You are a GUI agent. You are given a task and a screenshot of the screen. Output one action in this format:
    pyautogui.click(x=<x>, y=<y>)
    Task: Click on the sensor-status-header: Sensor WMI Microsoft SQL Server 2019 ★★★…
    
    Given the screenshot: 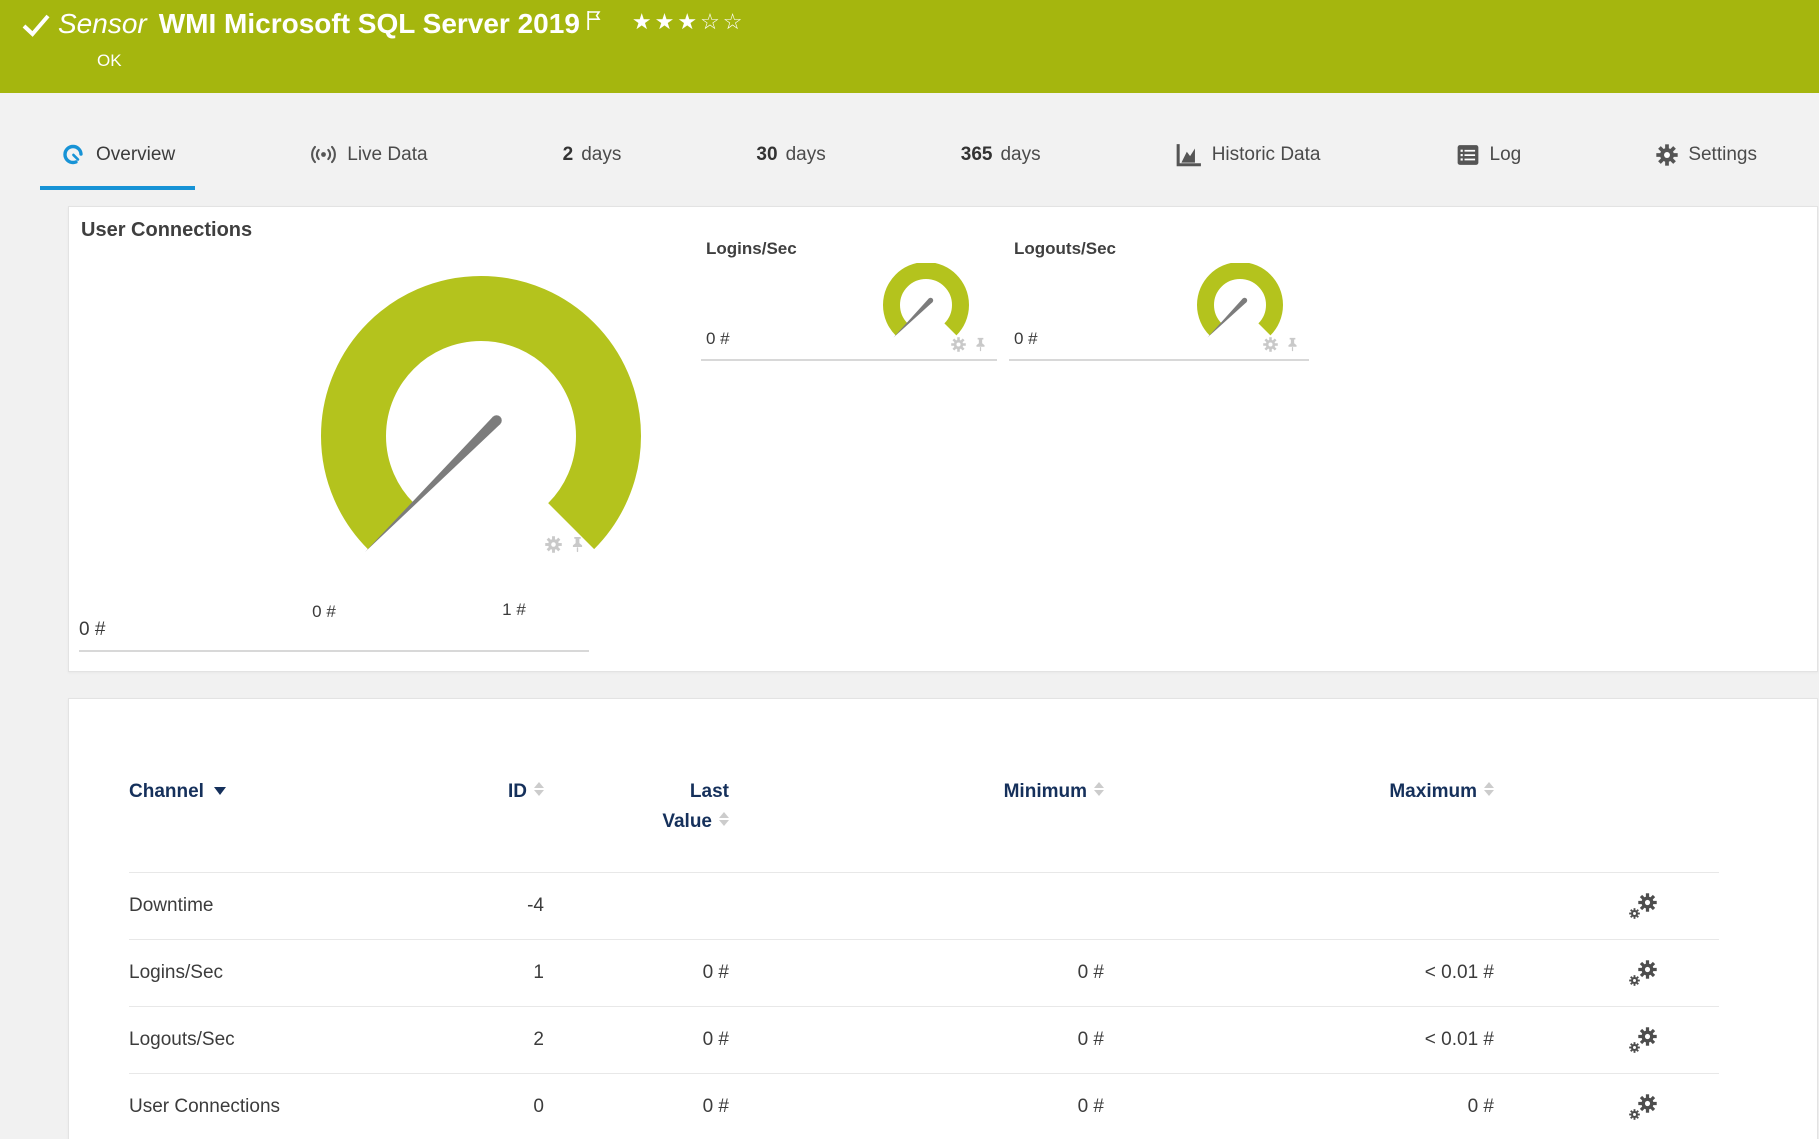 What is the action you would take?
    pyautogui.click(x=909, y=46)
    